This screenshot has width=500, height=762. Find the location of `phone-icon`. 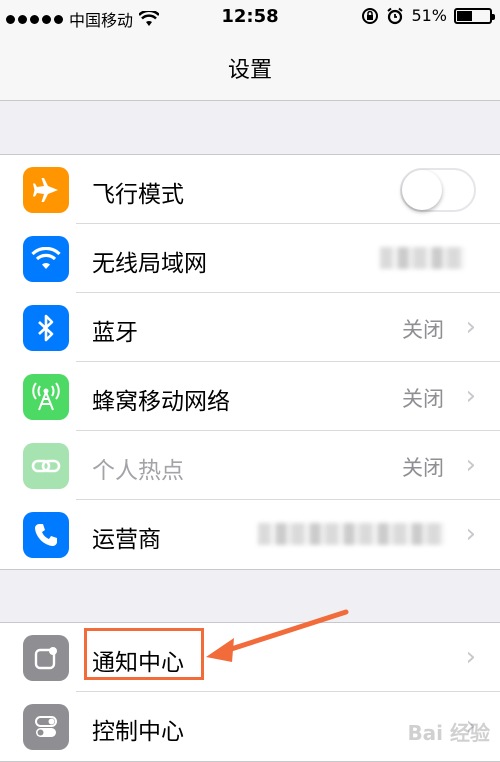

phone-icon is located at coordinates (46, 535).